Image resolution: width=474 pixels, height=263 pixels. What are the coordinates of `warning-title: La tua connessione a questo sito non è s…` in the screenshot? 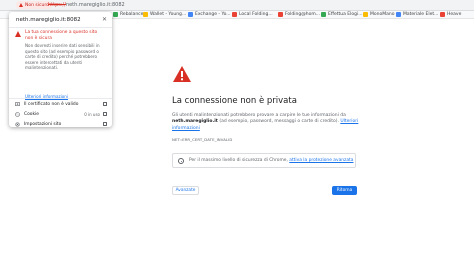 It's located at (61, 35).